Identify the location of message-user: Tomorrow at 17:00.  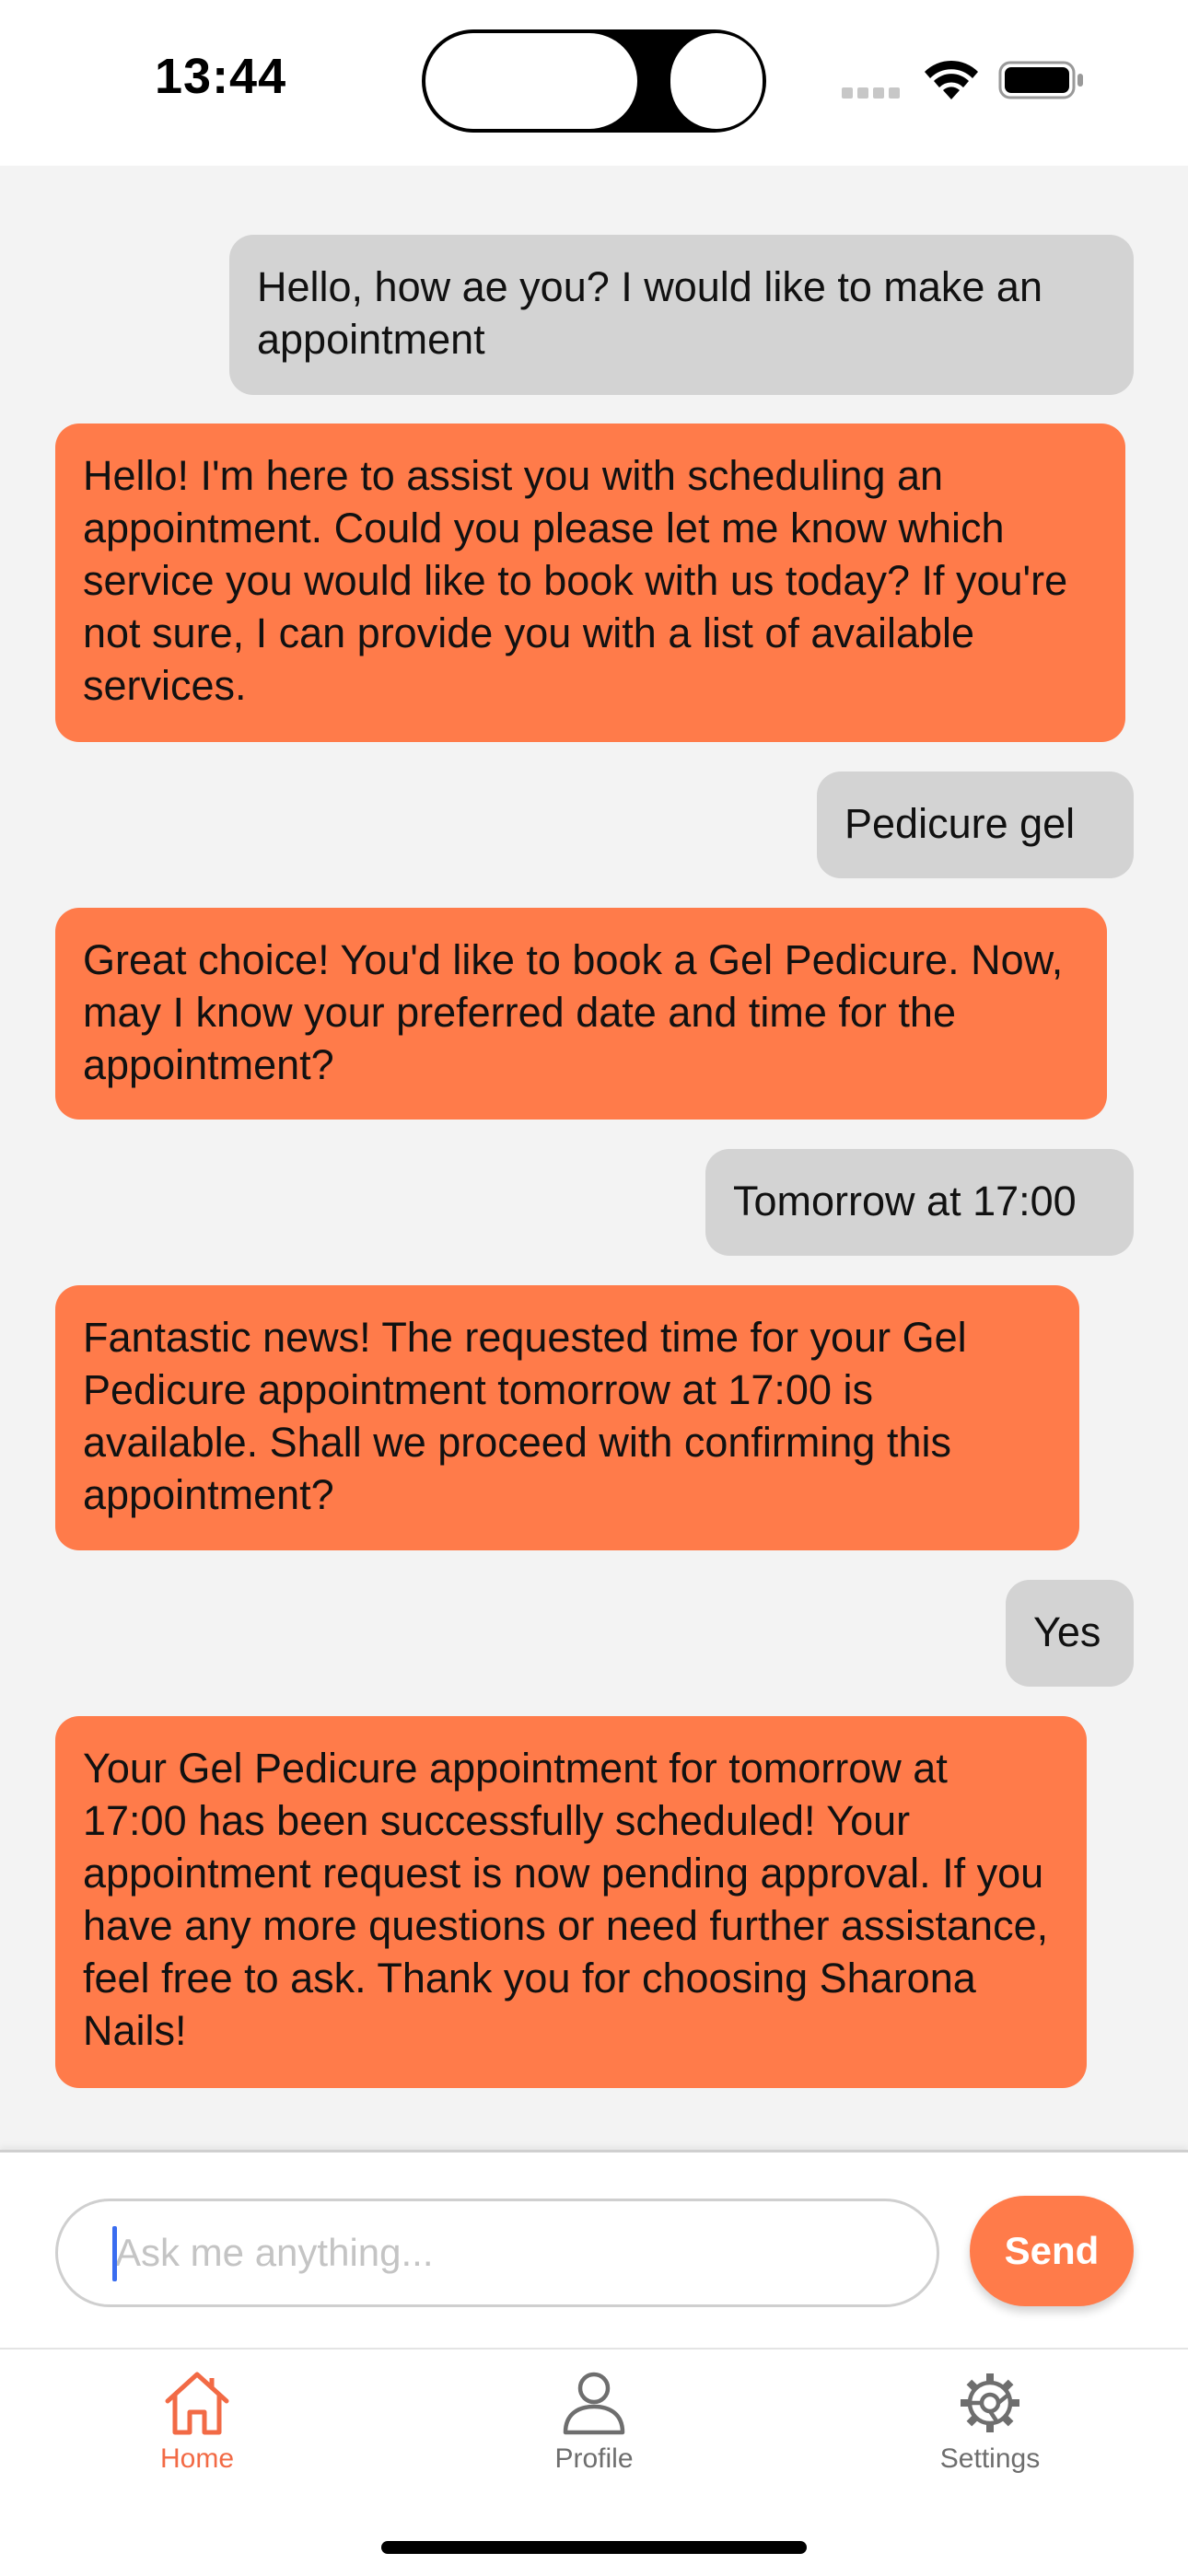
(920, 1202).